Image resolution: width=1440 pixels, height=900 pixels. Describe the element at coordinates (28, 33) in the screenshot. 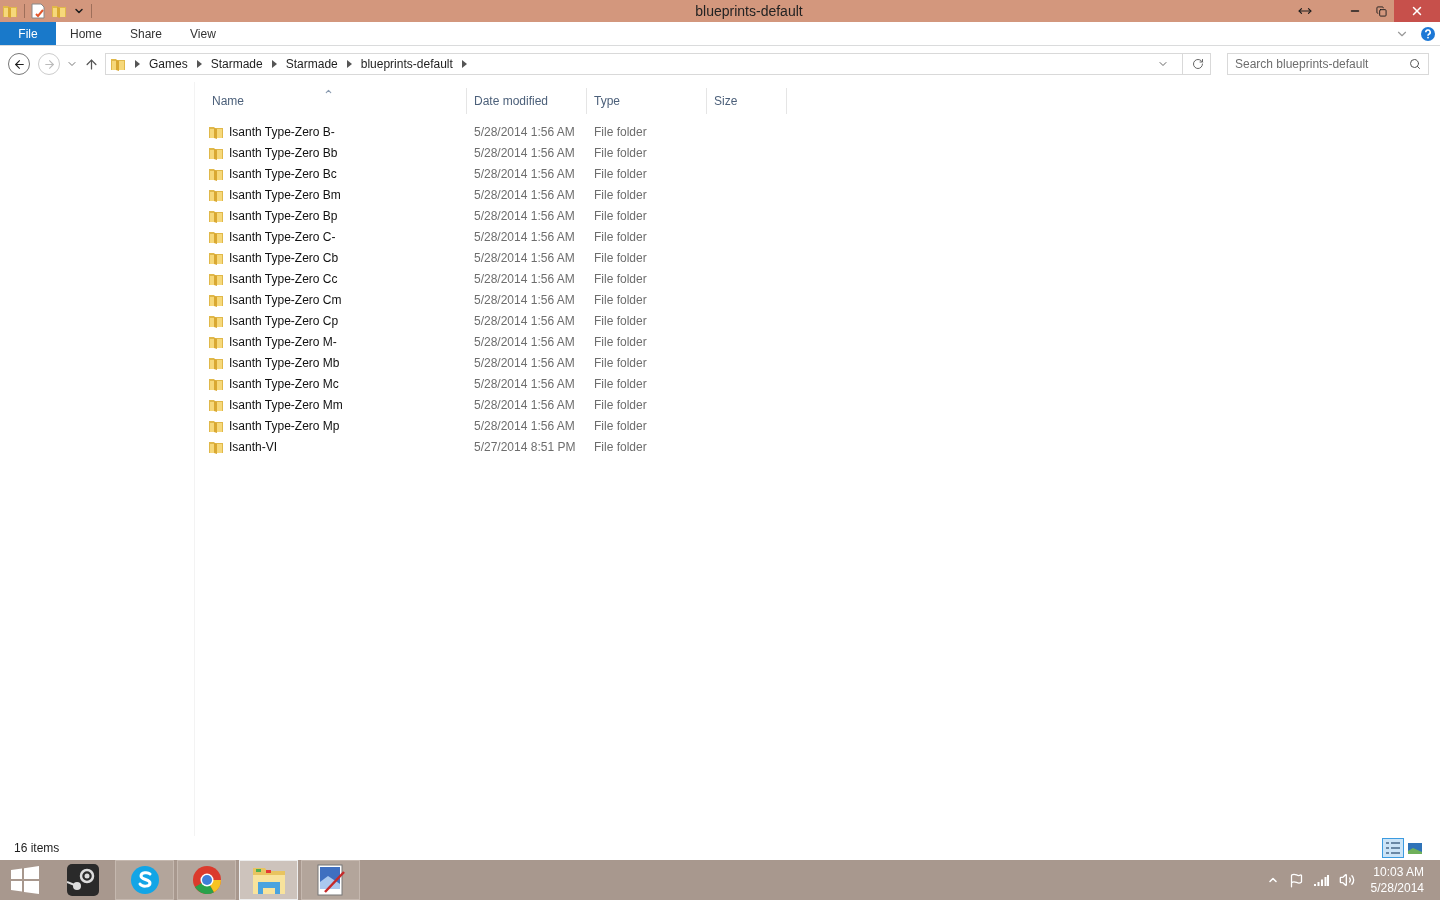

I see `file-tab: File` at that location.